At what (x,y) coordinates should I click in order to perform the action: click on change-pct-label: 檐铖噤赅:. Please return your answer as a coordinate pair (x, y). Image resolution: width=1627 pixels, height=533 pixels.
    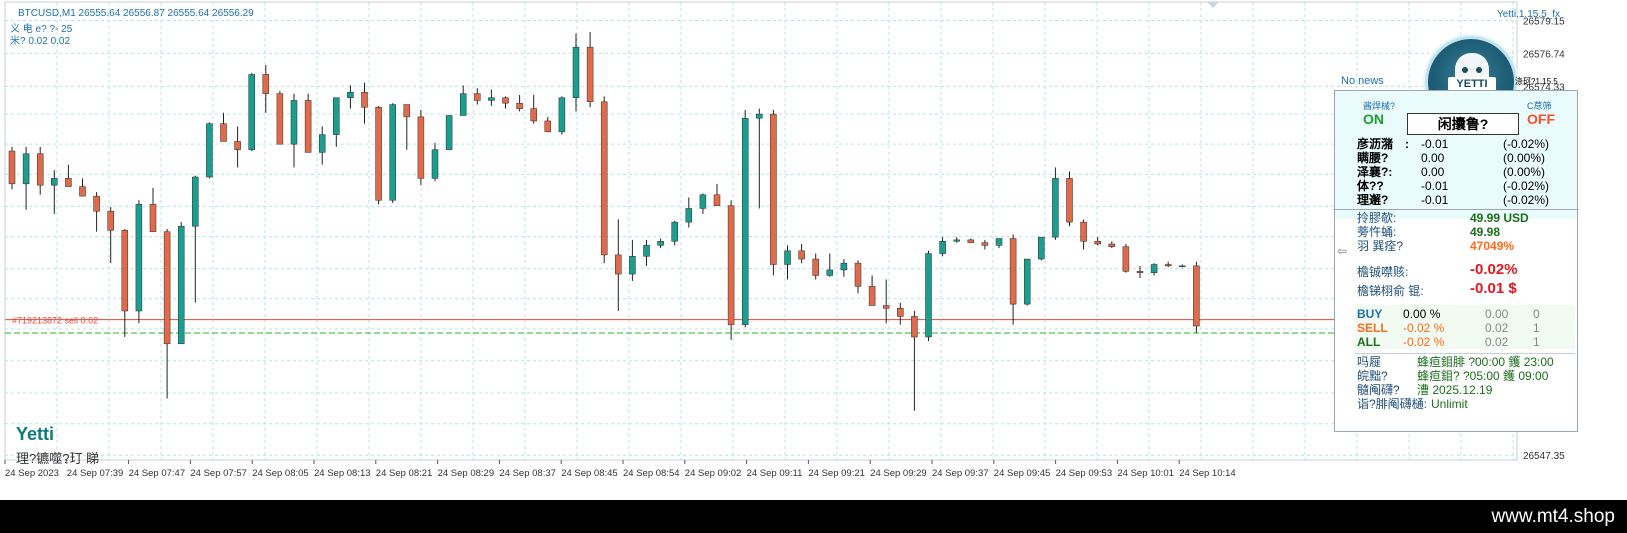
    Looking at the image, I should click on (1383, 272).